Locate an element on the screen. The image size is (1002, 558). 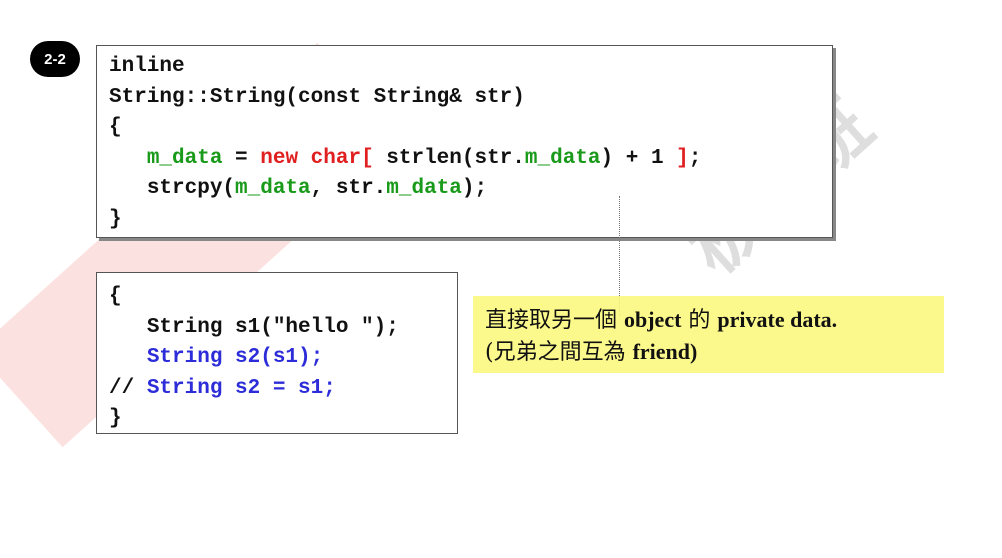
code-line-s1: String s1("hello "); is located at coordinates (283, 328).